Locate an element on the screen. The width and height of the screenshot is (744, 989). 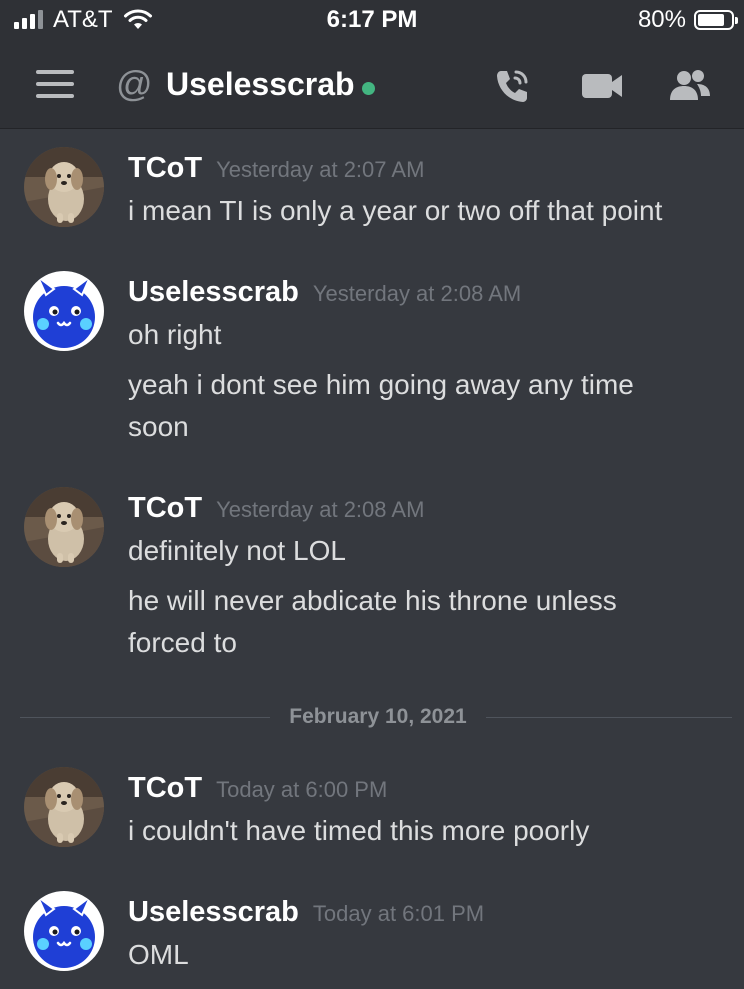
video-camera-icon is located at coordinates (602, 86).